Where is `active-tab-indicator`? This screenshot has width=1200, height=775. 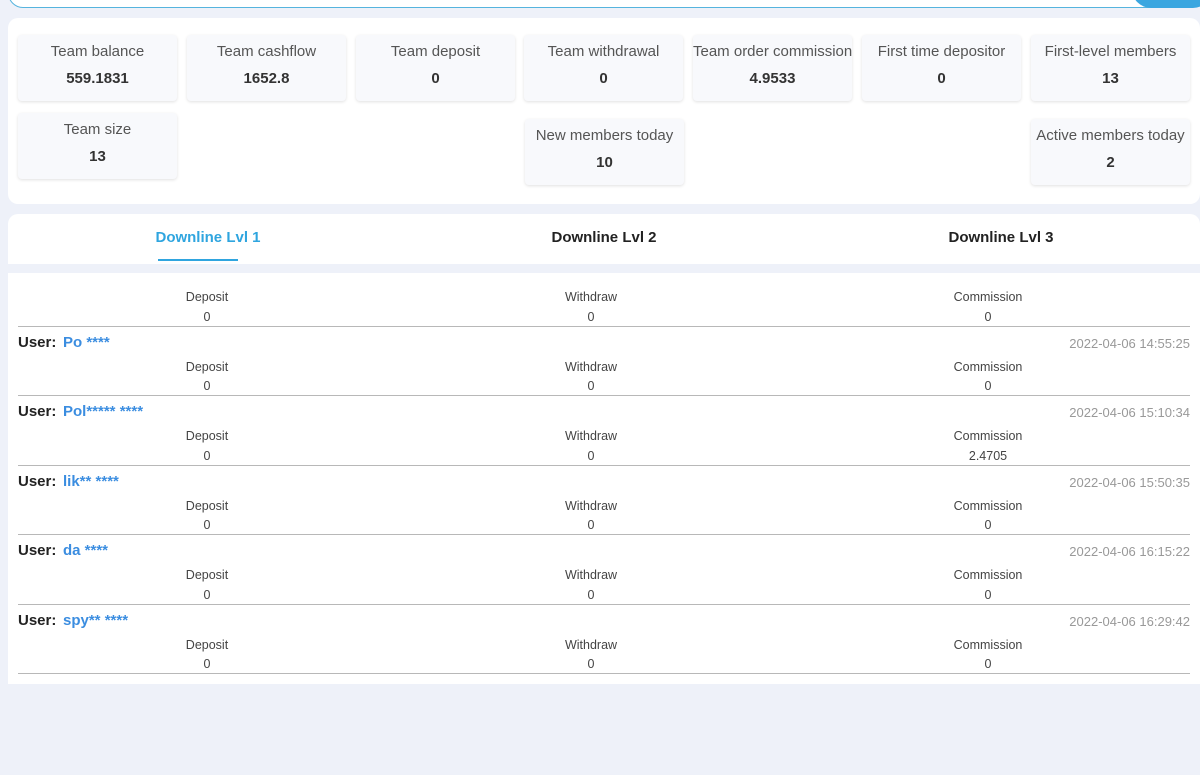 active-tab-indicator is located at coordinates (198, 260).